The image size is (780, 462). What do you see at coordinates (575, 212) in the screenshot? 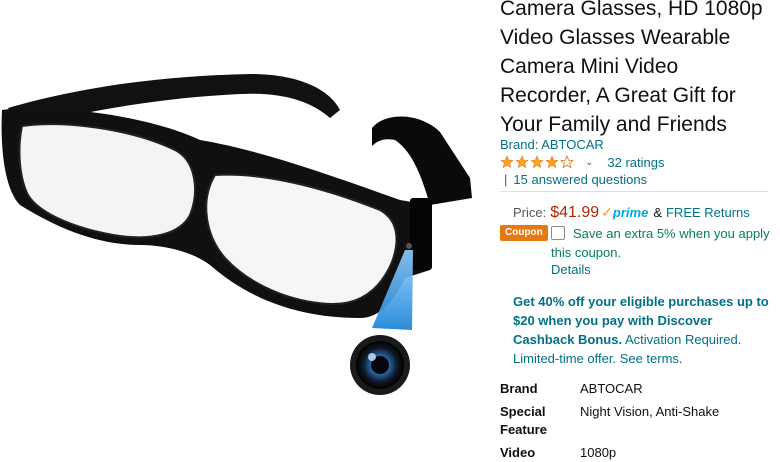
I see `price-value: $41.99` at bounding box center [575, 212].